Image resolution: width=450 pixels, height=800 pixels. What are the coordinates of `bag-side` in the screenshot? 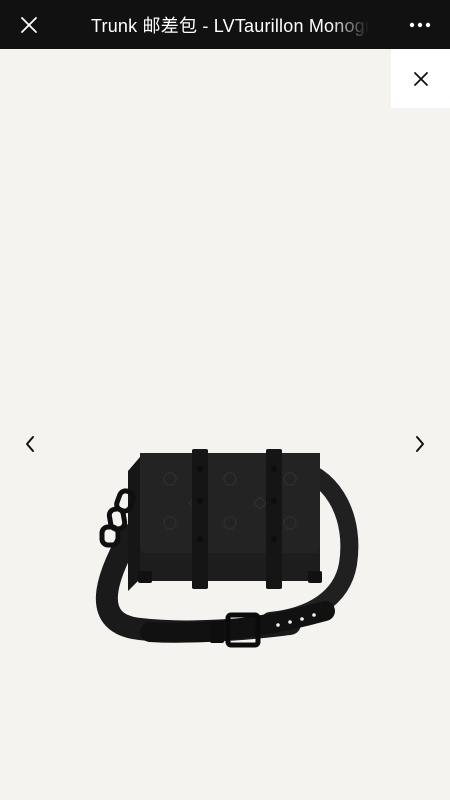 It's located at (134, 524).